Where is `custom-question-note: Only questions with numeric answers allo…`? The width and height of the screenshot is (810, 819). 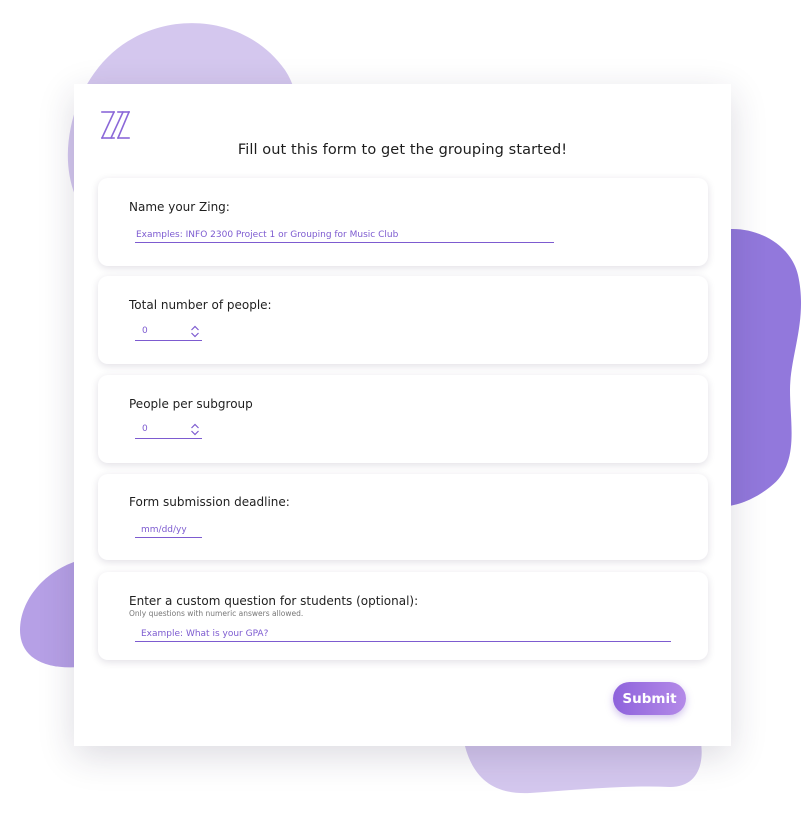
custom-question-note: Only questions with numeric answers allo… is located at coordinates (216, 613).